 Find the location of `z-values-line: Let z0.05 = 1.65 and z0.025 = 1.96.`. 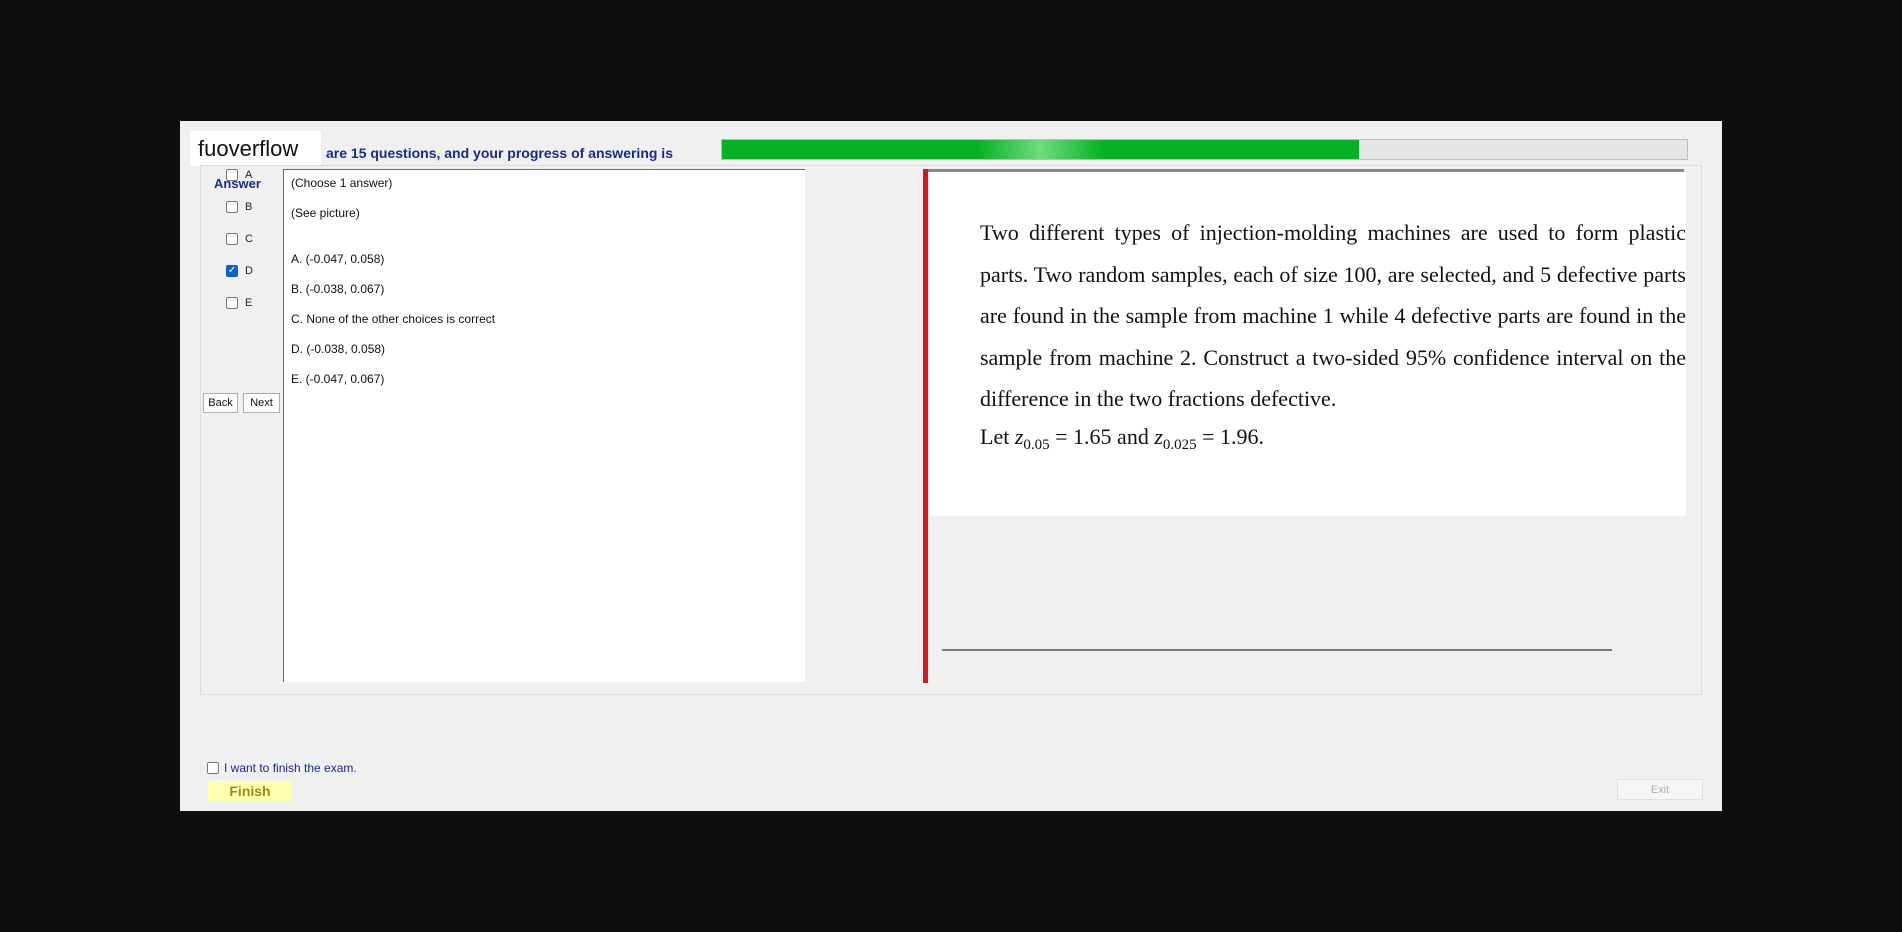

z-values-line: Let z0.05 = 1.65 and z0.025 = 1.96. is located at coordinates (1122, 439).